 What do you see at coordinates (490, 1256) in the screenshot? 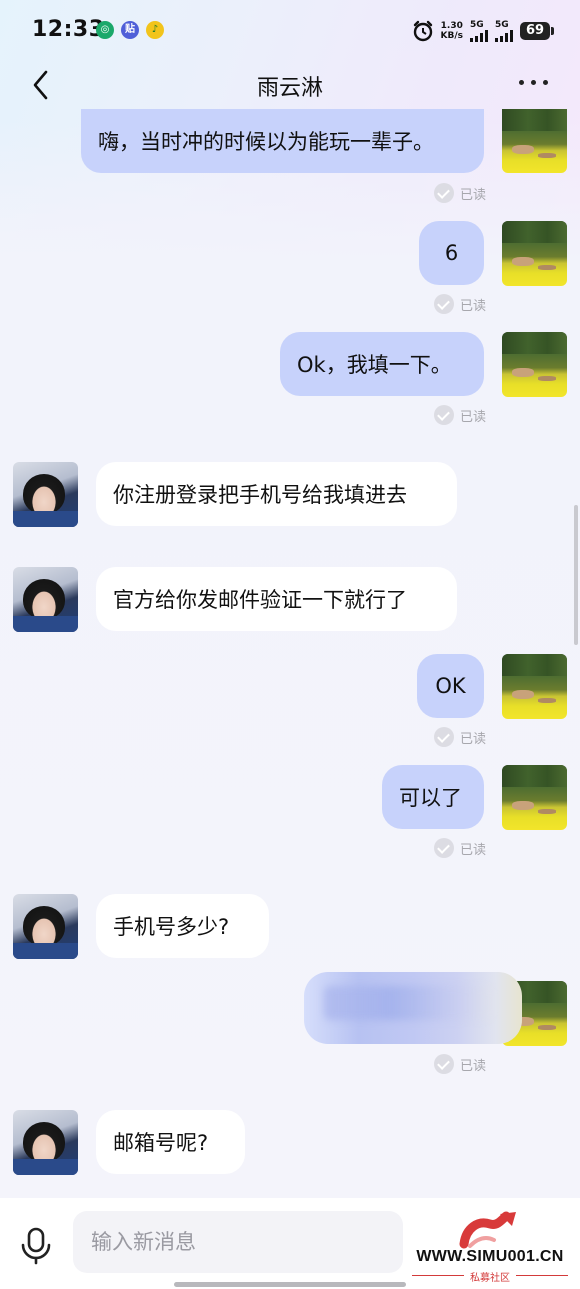
I see `watermark-url: WWW.SIMU001.CN` at bounding box center [490, 1256].